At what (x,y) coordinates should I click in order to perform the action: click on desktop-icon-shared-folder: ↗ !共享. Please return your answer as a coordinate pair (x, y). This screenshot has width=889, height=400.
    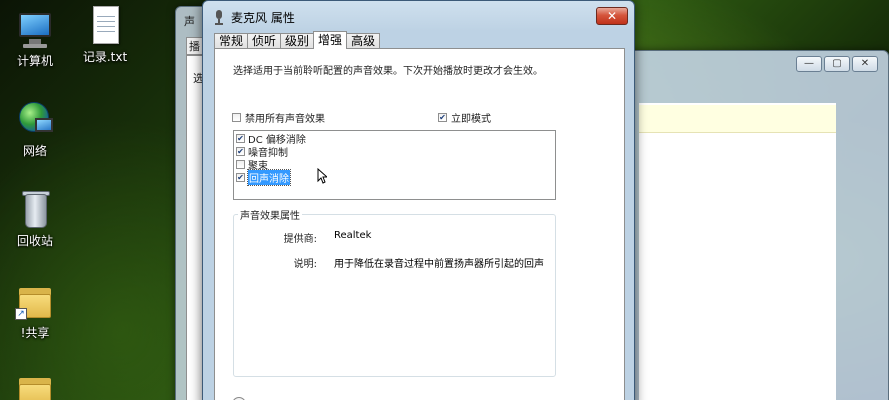
    Looking at the image, I should click on (35, 311).